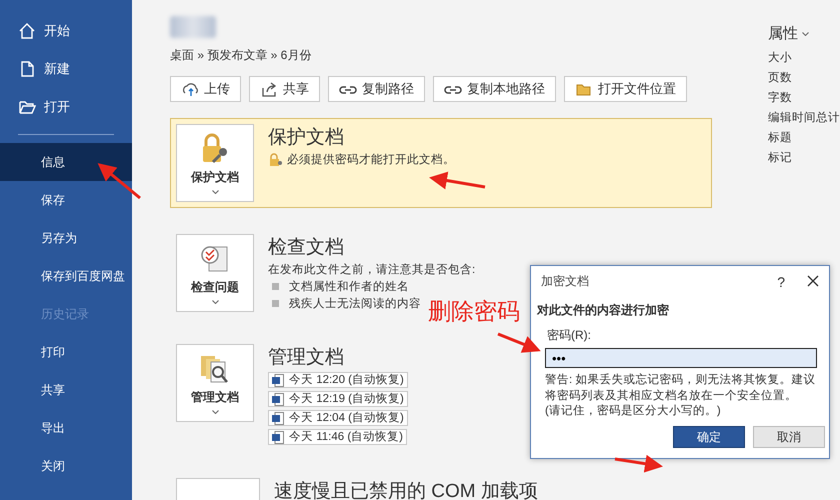 The width and height of the screenshot is (840, 500). What do you see at coordinates (709, 437) in the screenshot?
I see `dialog-button: 确定` at bounding box center [709, 437].